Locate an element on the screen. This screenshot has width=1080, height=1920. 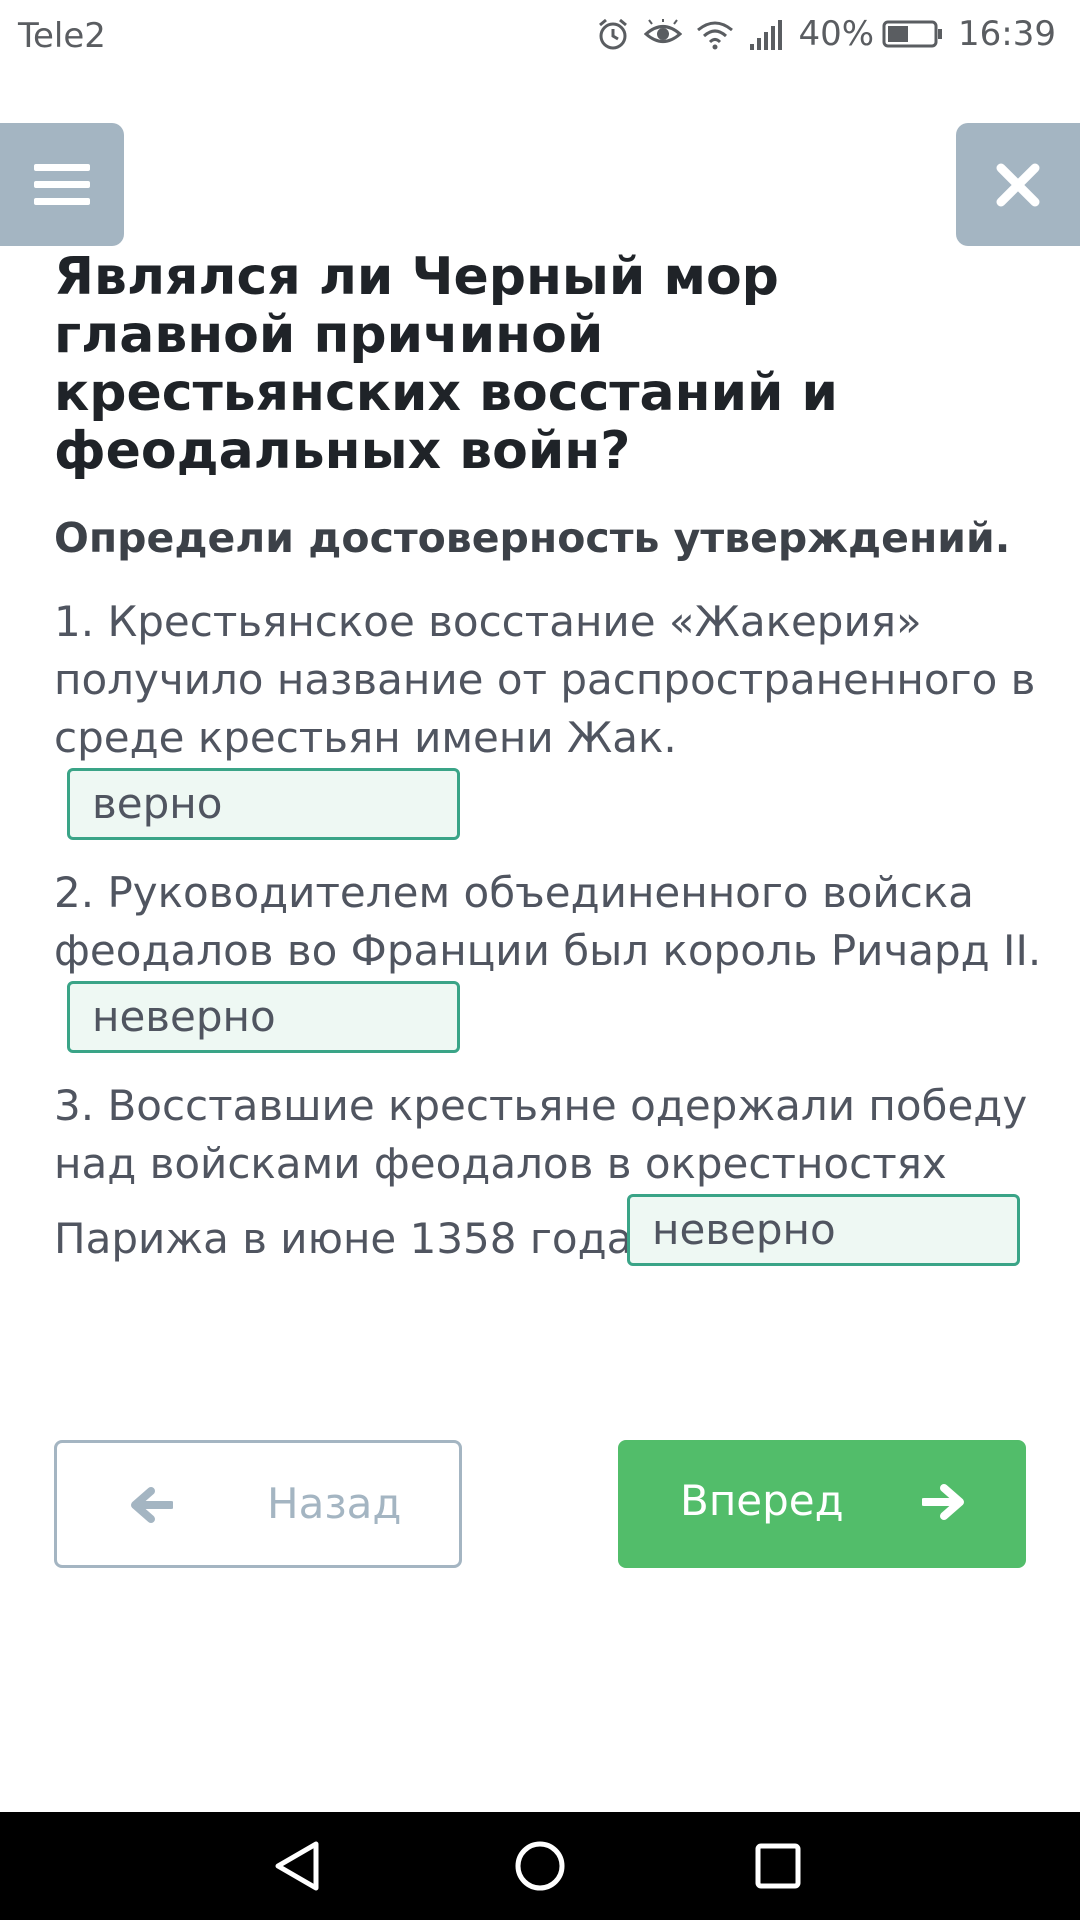
nav-home-icon is located at coordinates (540, 1866).